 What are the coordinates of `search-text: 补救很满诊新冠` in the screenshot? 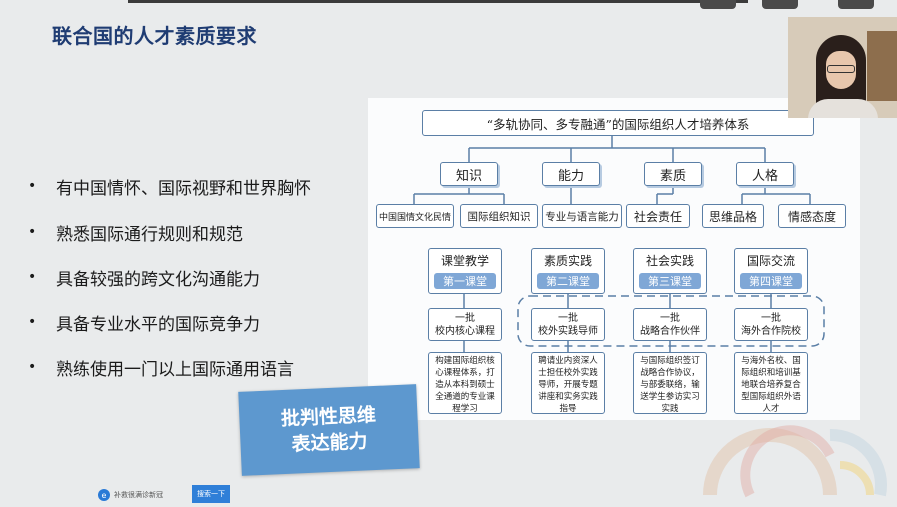 It's located at (138, 495).